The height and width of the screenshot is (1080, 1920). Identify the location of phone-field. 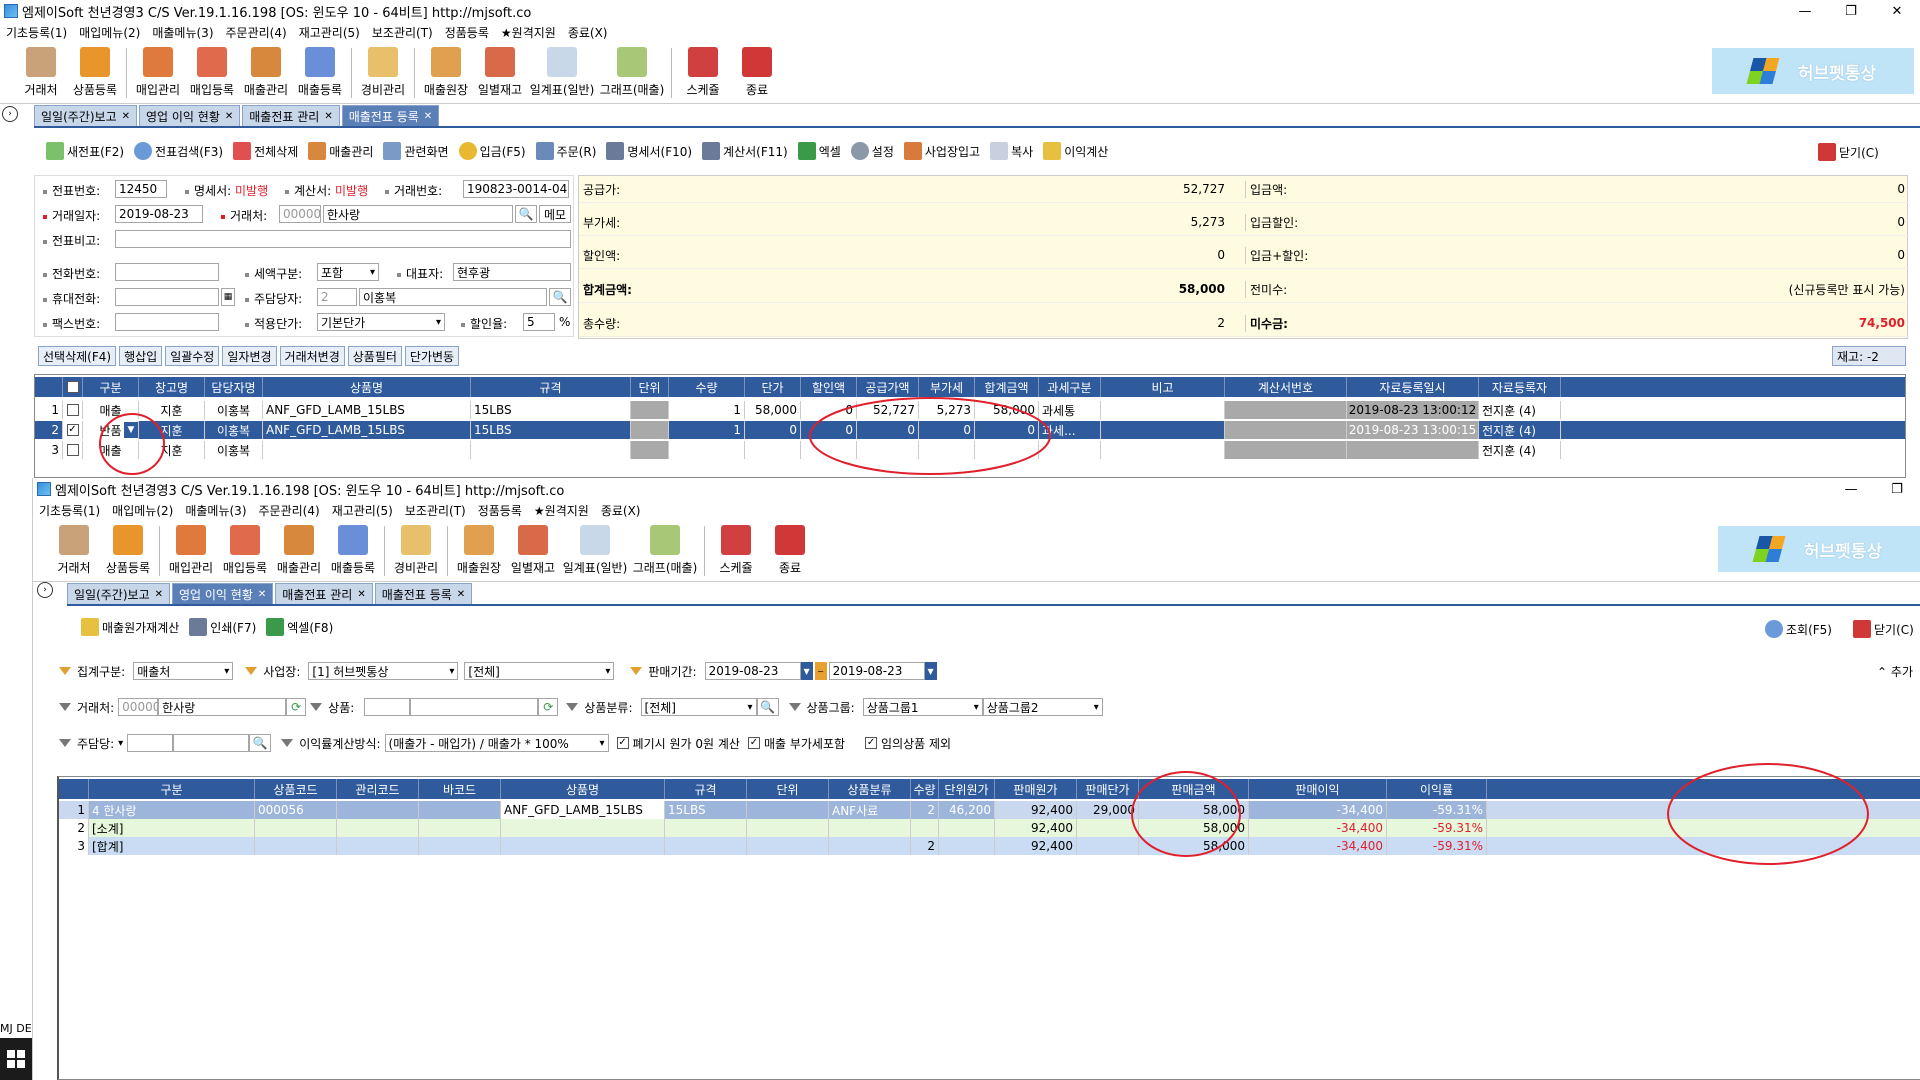
(167, 272).